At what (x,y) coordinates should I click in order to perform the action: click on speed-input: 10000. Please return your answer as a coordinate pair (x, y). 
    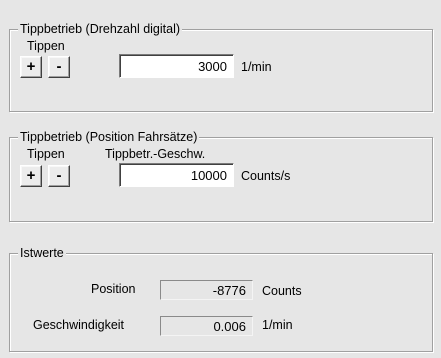
    Looking at the image, I should click on (176, 175).